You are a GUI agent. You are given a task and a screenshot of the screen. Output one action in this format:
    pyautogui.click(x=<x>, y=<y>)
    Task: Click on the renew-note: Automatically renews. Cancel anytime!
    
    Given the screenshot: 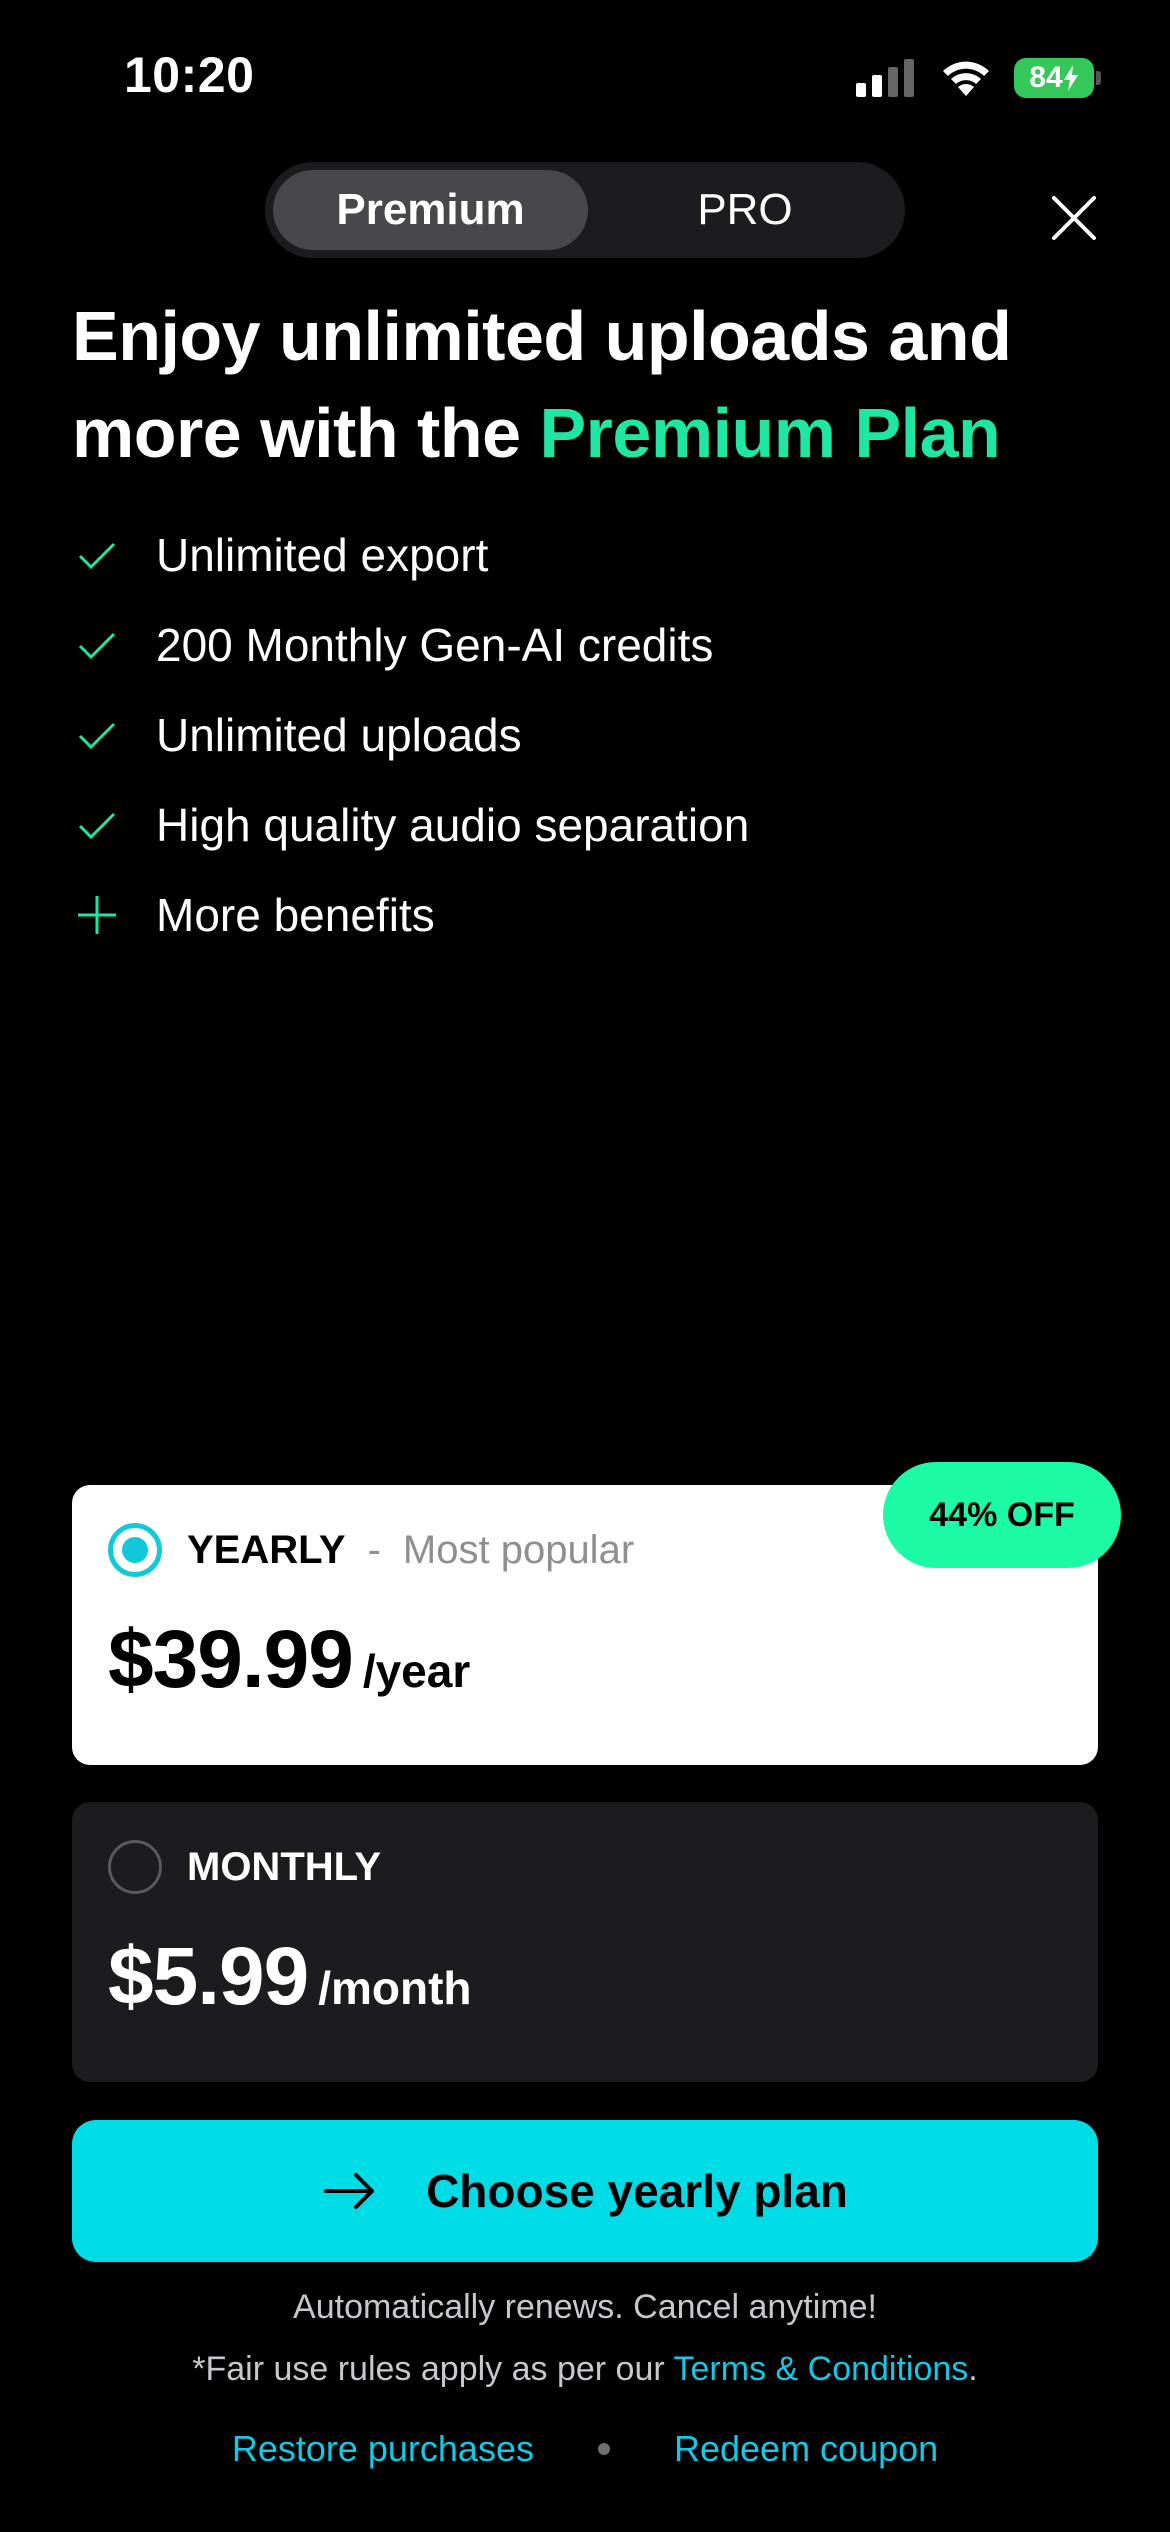 What is the action you would take?
    pyautogui.click(x=585, y=2307)
    